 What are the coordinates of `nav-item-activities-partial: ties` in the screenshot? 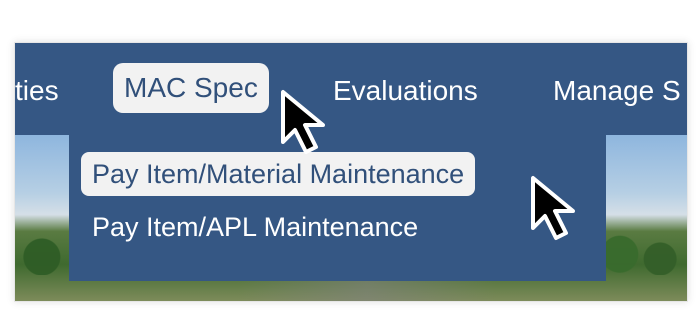 It's located at (37, 91).